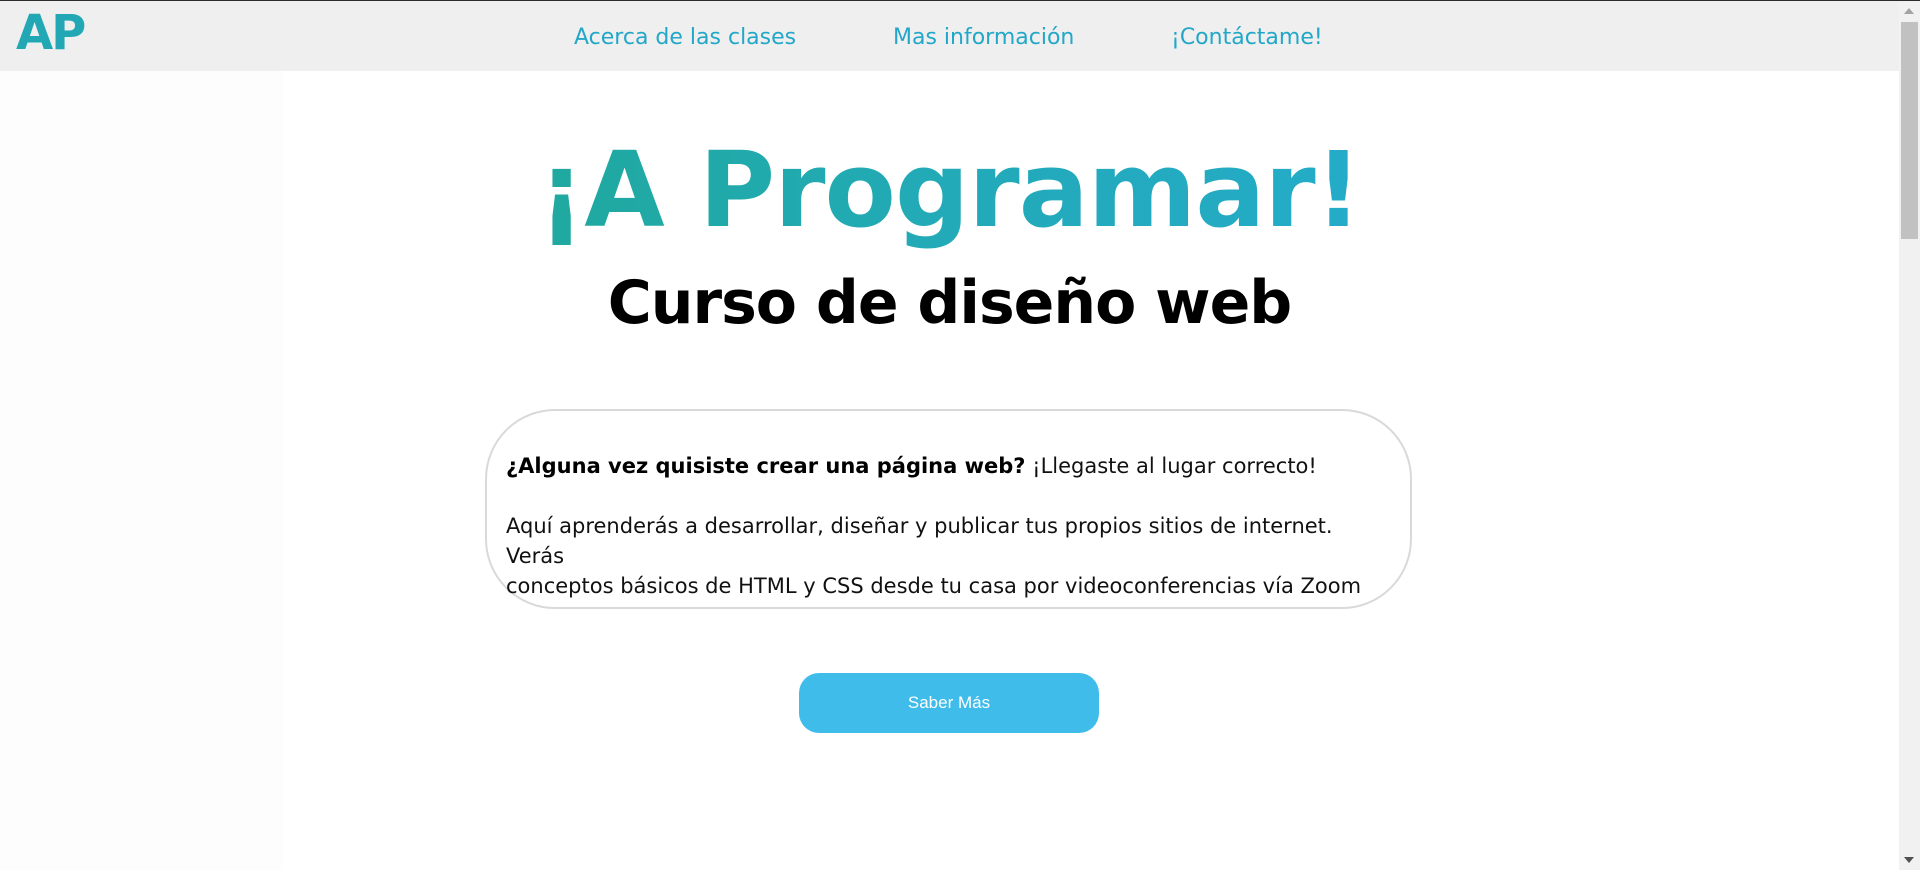 This screenshot has height=870, width=1920. Describe the element at coordinates (1909, 130) in the screenshot. I see `scrollbar-thumb` at that location.